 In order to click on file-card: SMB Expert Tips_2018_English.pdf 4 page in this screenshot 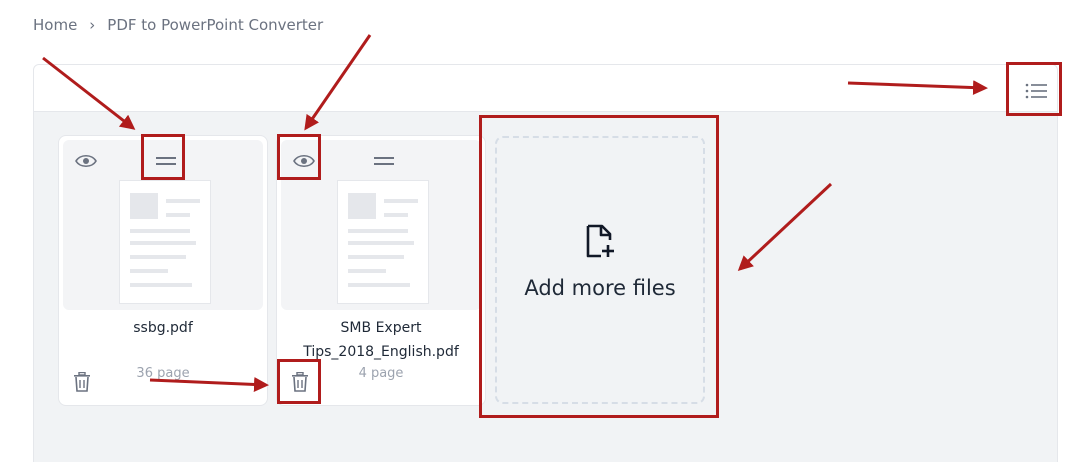, I will do `click(381, 270)`.